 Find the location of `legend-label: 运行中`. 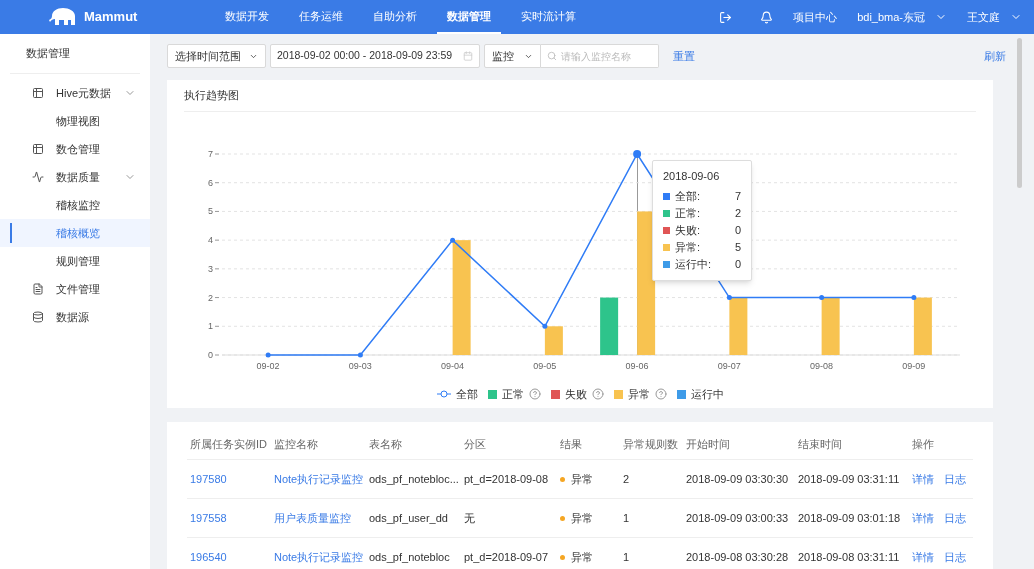

legend-label: 运行中 is located at coordinates (707, 394).